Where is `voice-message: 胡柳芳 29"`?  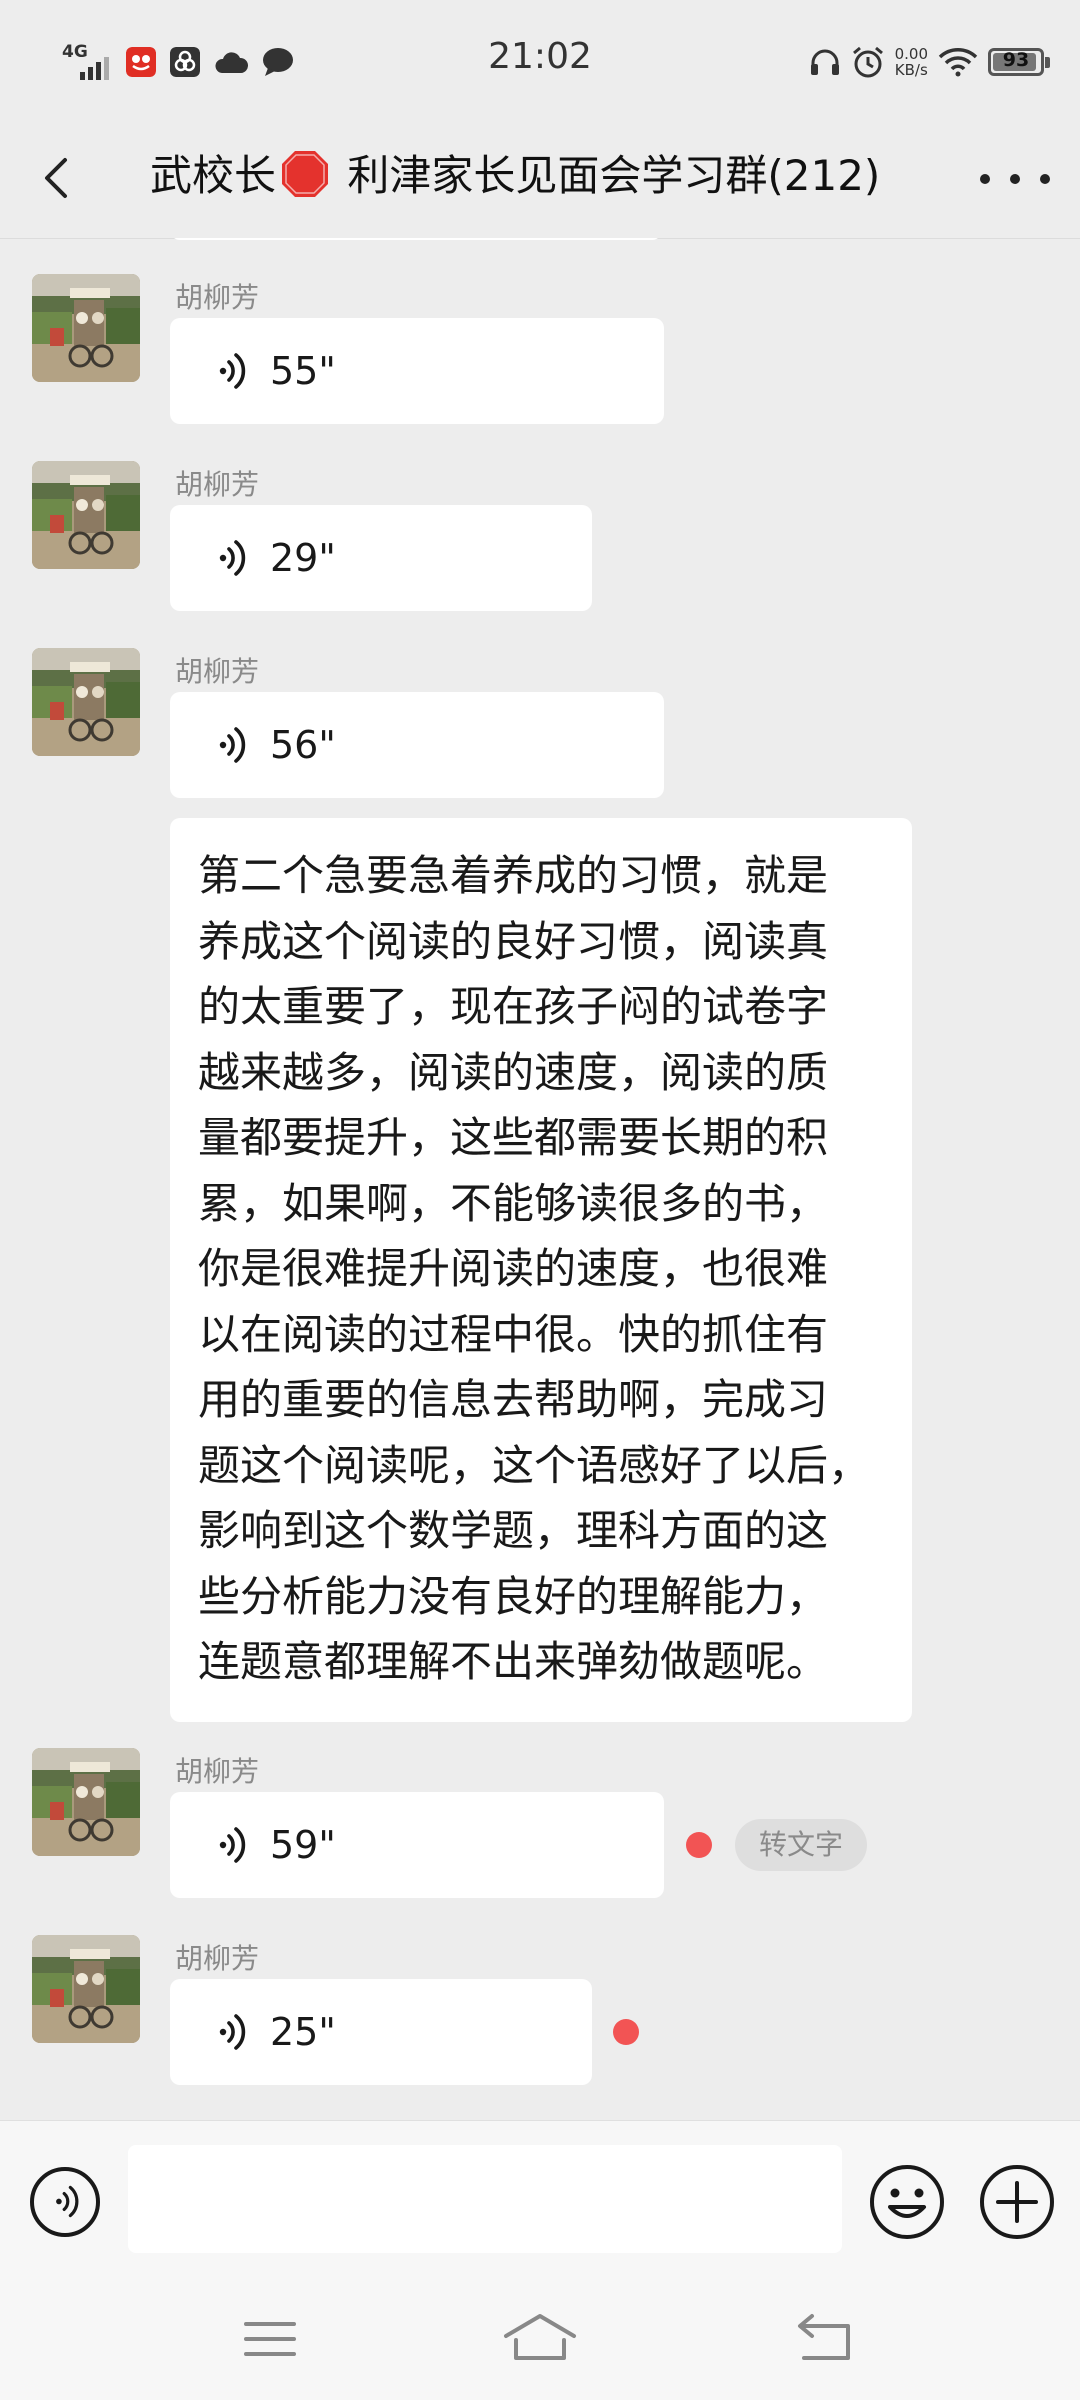
voice-message: 胡柳芳 29" is located at coordinates (540, 536).